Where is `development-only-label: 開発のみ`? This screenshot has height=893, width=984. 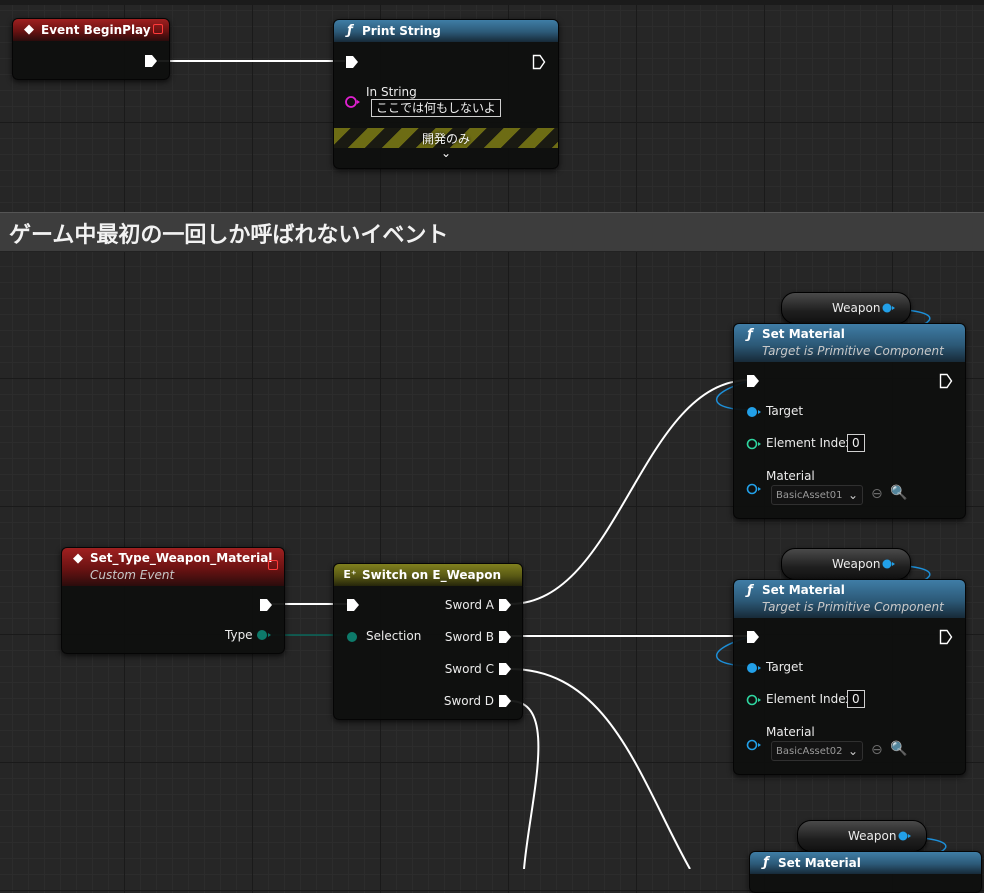
development-only-label: 開発のみ is located at coordinates (445, 139).